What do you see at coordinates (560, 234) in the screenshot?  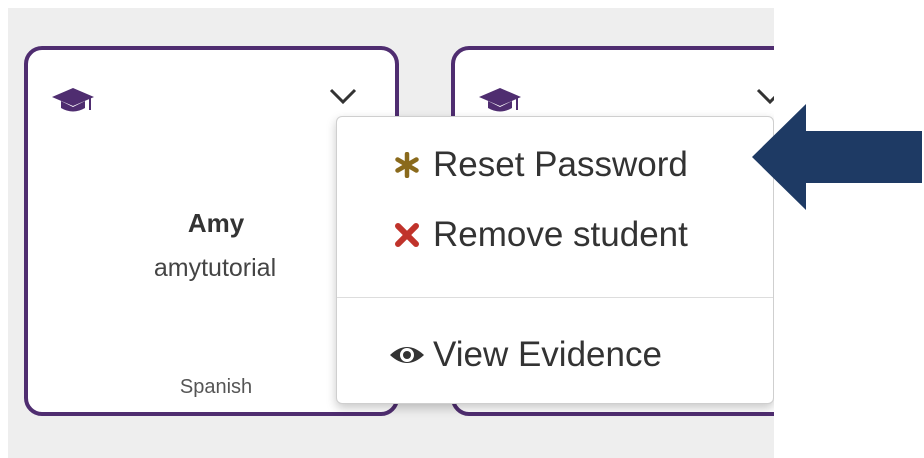 I see `remove-student-label: Remove student` at bounding box center [560, 234].